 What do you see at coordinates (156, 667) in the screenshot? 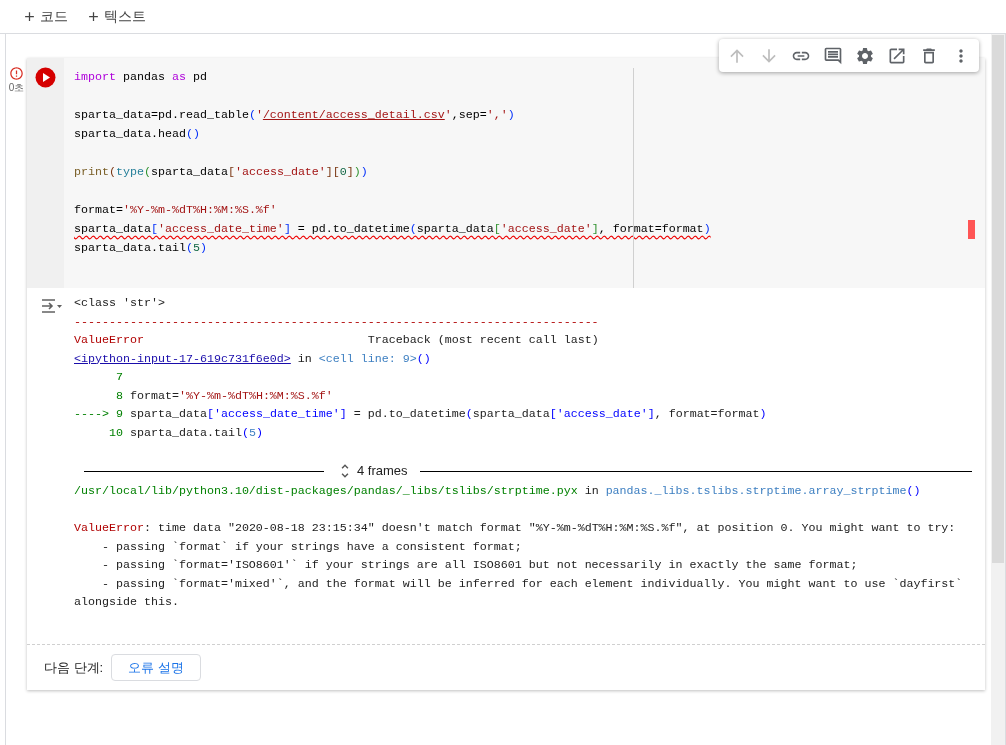
I see `explain-error-button: 오류 설명` at bounding box center [156, 667].